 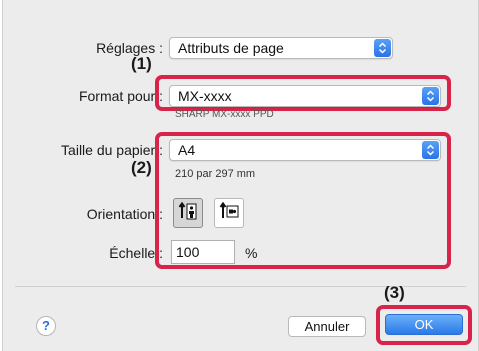 I want to click on scale-unit: %, so click(x=251, y=253).